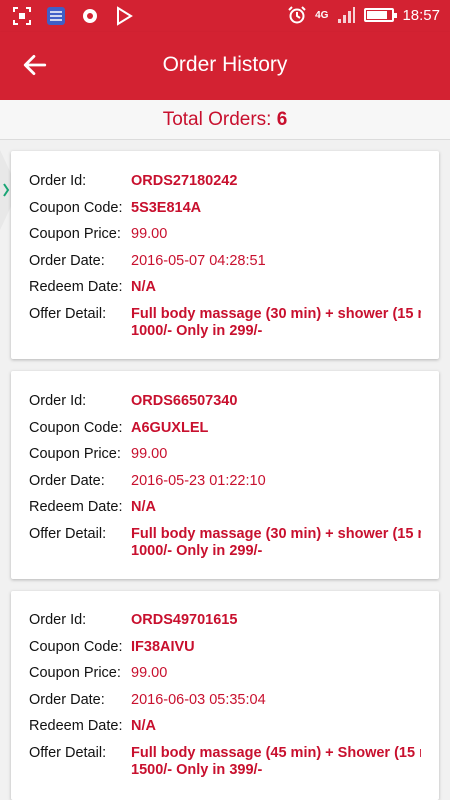 Image resolution: width=450 pixels, height=800 pixels. What do you see at coordinates (22, 16) in the screenshot?
I see `screenshot-icon` at bounding box center [22, 16].